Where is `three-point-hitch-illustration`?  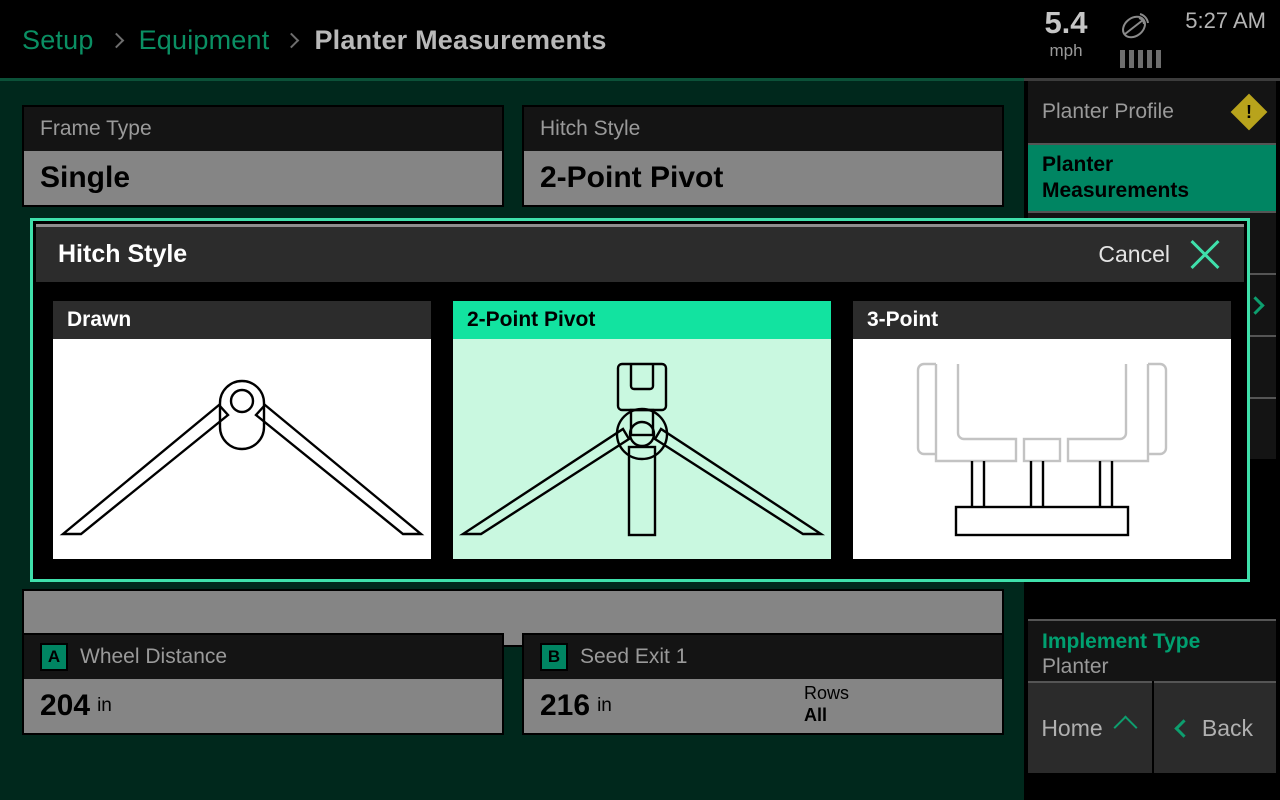
three-point-hitch-illustration is located at coordinates (1042, 449).